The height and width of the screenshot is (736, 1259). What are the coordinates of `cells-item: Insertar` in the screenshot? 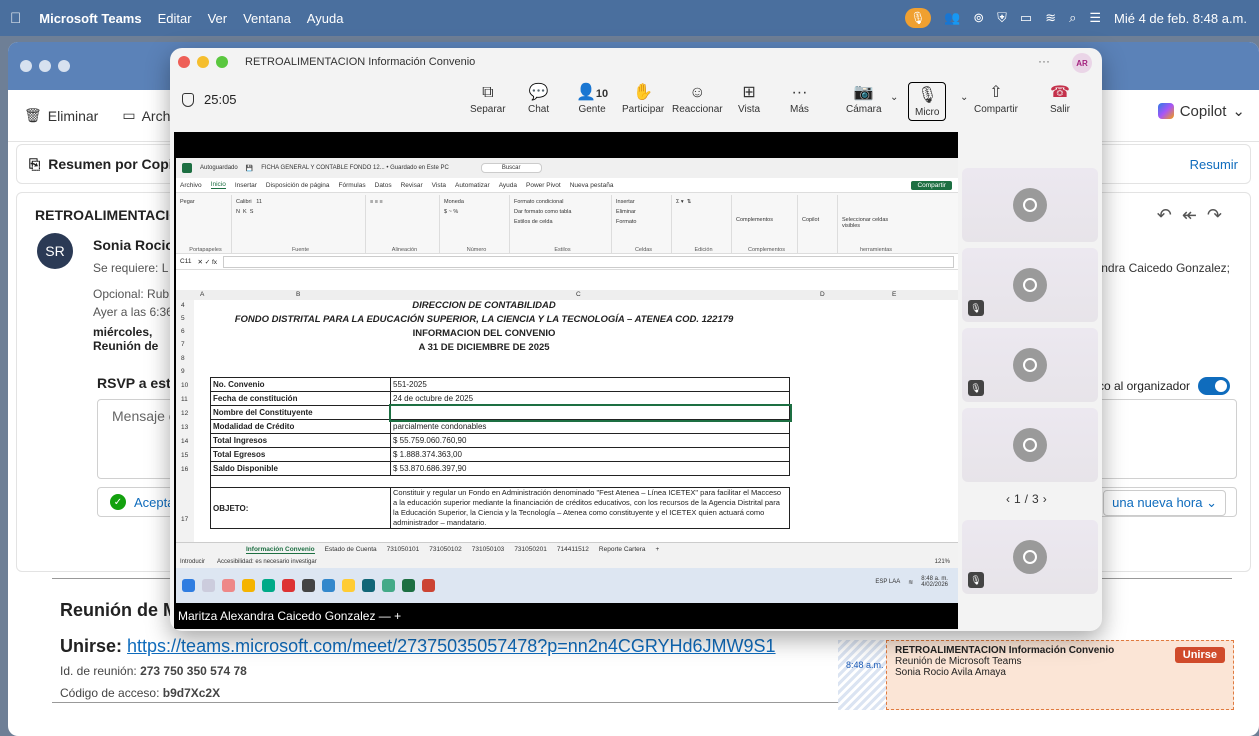 It's located at (625, 202).